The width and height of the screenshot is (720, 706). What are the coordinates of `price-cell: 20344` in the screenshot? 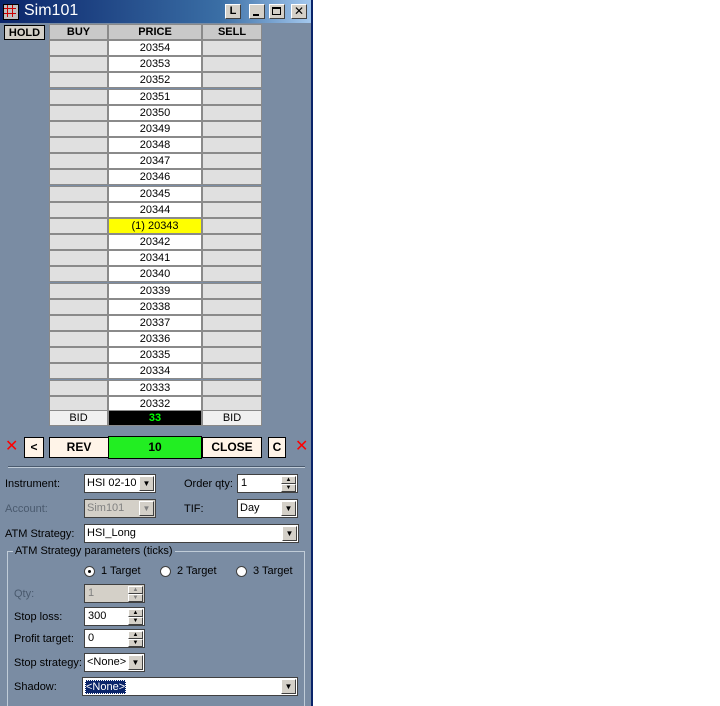 It's located at (155, 209).